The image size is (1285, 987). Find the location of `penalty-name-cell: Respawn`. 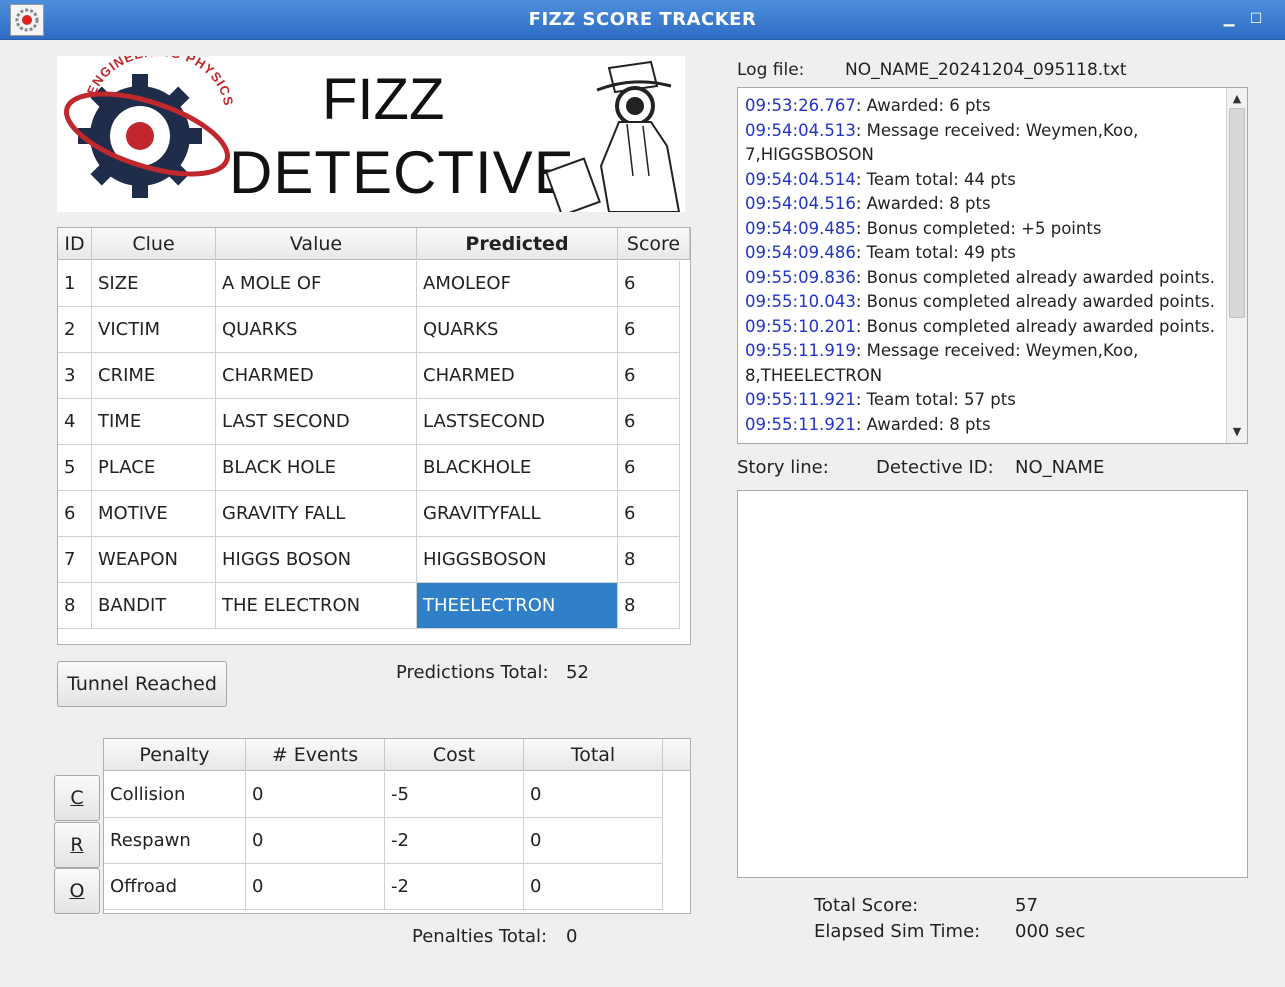

penalty-name-cell: Respawn is located at coordinates (175, 841).